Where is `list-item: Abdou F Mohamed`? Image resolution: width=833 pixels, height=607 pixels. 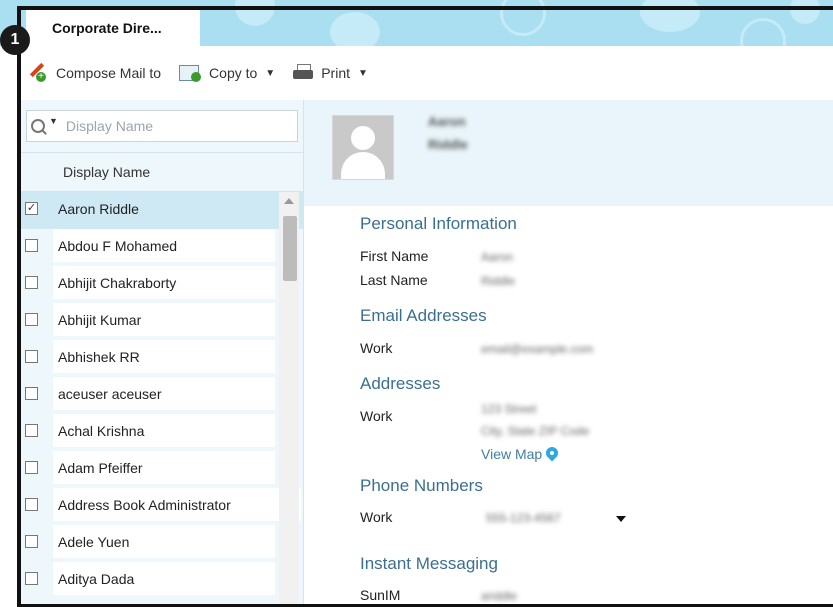
list-item: Abdou F Mohamed is located at coordinates (162, 247).